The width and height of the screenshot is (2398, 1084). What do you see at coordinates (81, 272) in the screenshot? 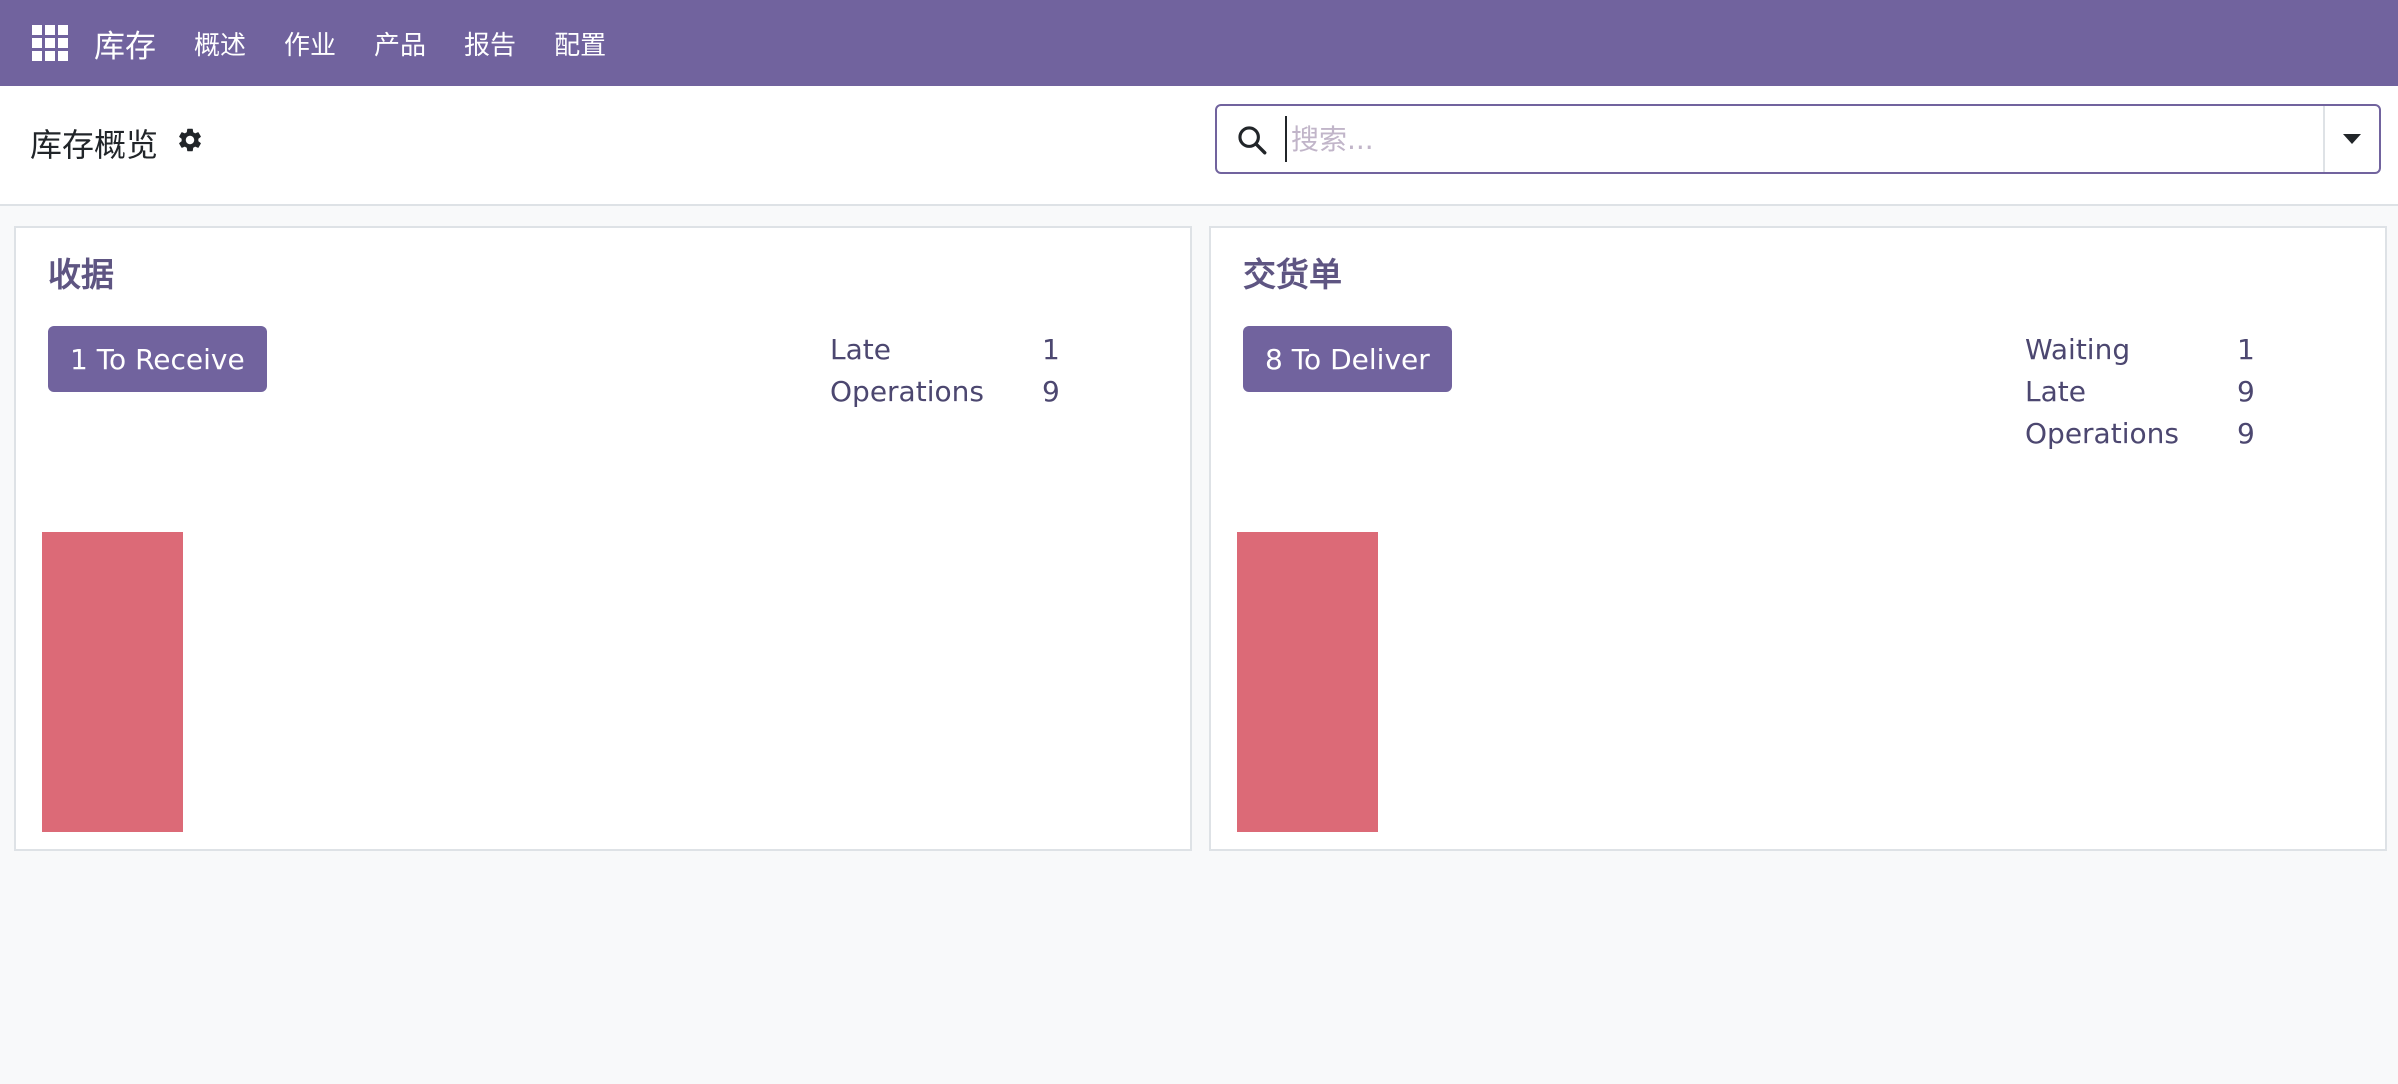
I see `receipts-card-title: 收据` at bounding box center [81, 272].